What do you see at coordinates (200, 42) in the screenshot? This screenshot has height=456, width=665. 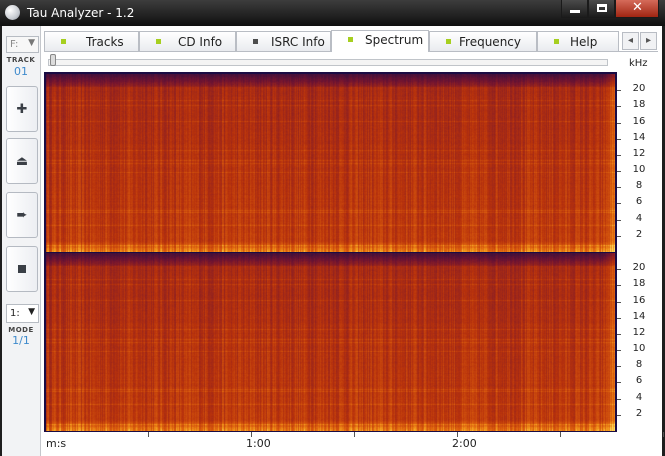 I see `tab-label: CD Info` at bounding box center [200, 42].